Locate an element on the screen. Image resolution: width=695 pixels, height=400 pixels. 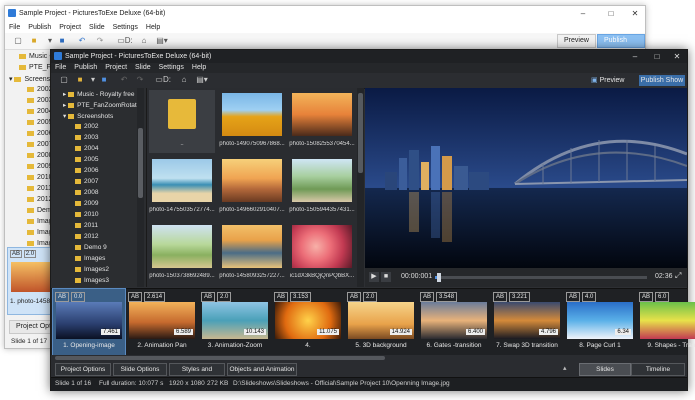
slide-item: AB 0.0 7.461 1. Opening-image is located at coordinates (89, 325).